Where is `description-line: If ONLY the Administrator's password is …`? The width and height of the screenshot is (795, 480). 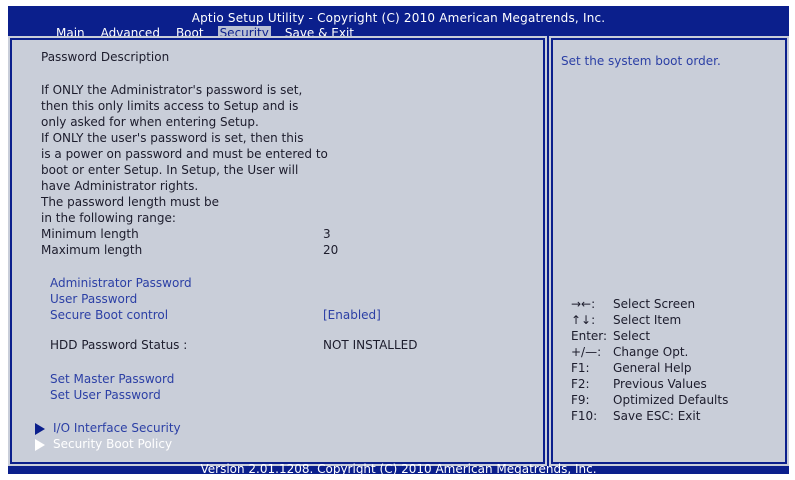
description-line: If ONLY the Administrator's password is … is located at coordinates (172, 90).